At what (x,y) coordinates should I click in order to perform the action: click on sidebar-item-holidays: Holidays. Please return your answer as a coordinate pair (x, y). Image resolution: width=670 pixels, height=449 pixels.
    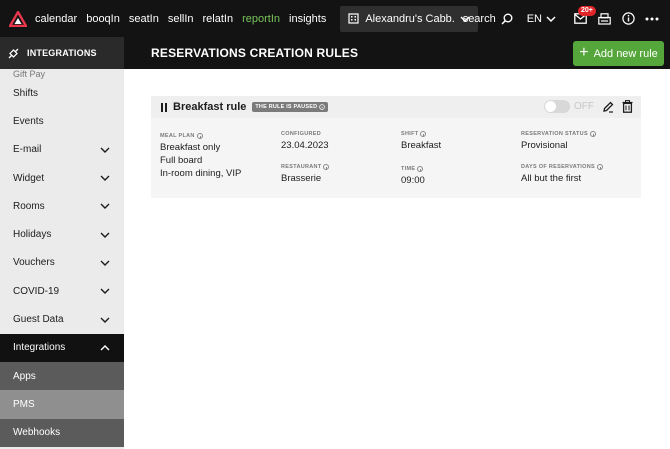
    Looking at the image, I should click on (62, 234).